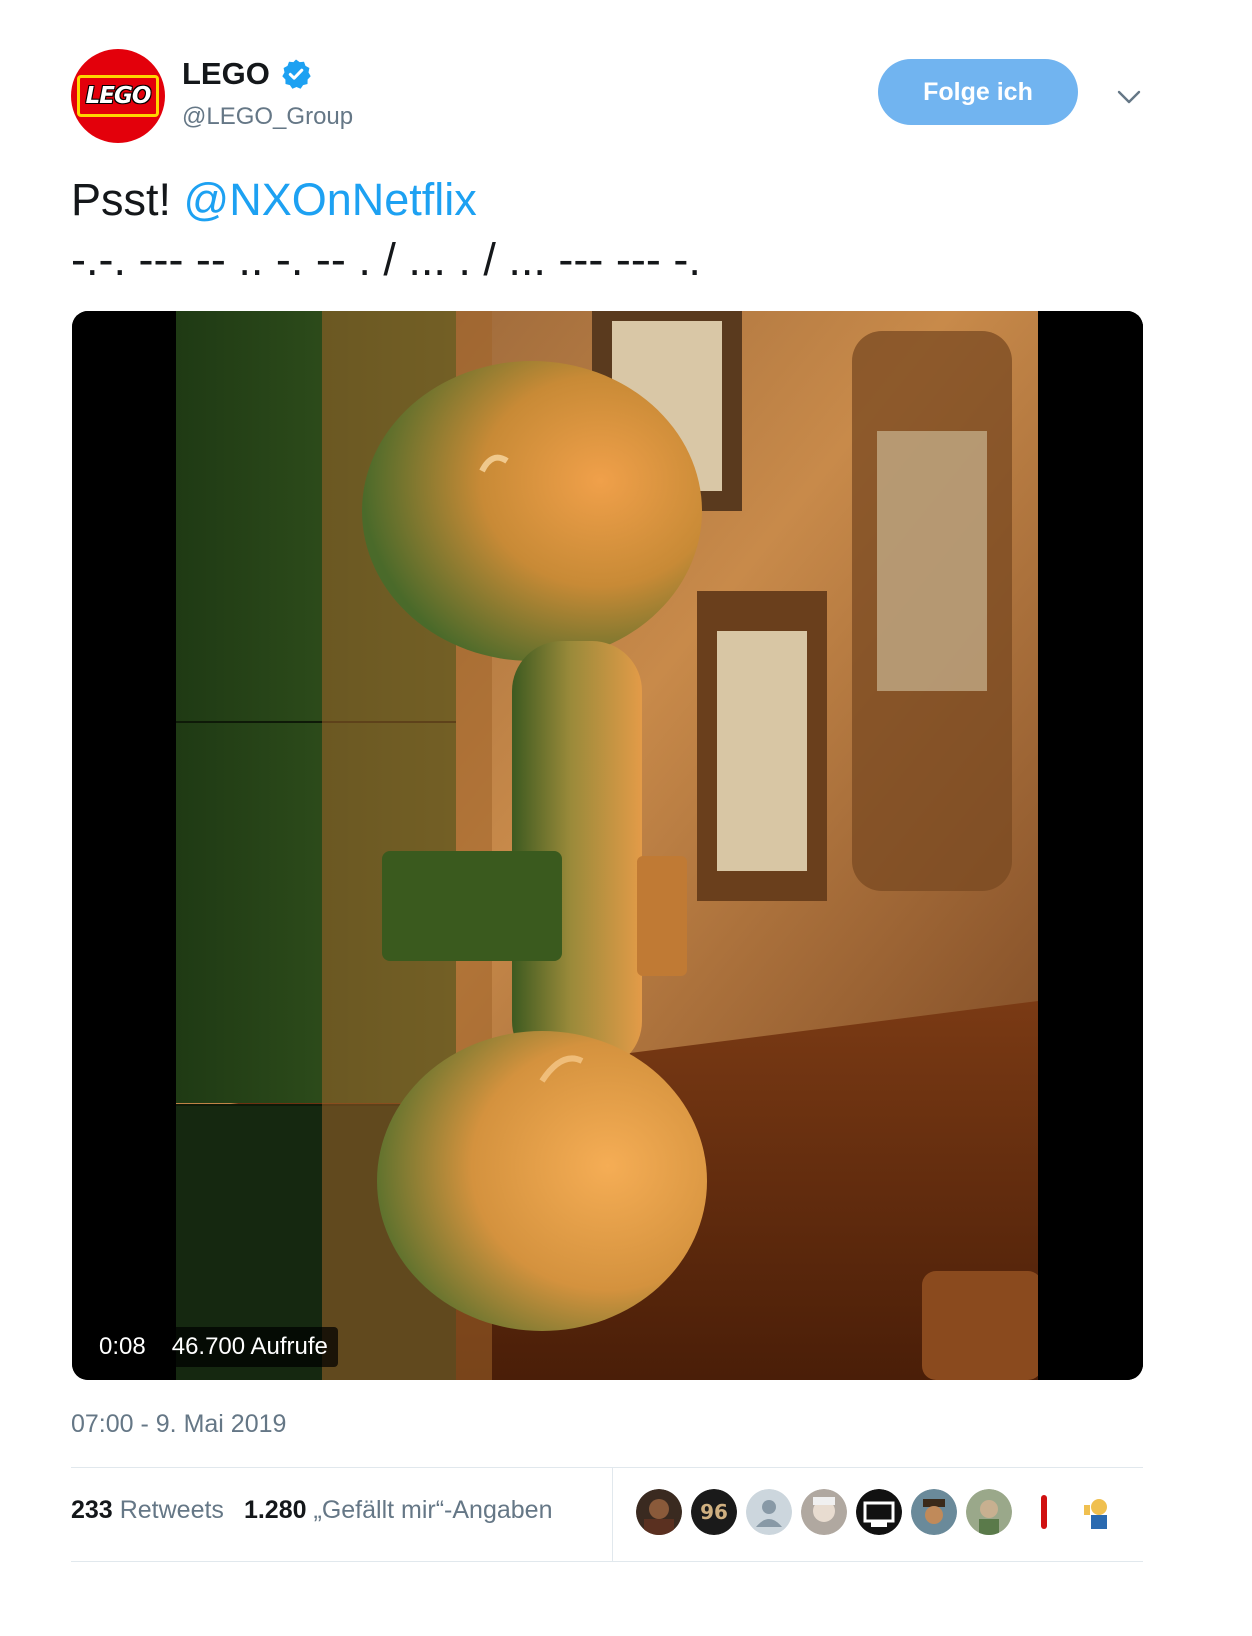 Image resolution: width=1252 pixels, height=1636 pixels. I want to click on video-badges: 0:08 46.700 Aufrufe, so click(213, 1347).